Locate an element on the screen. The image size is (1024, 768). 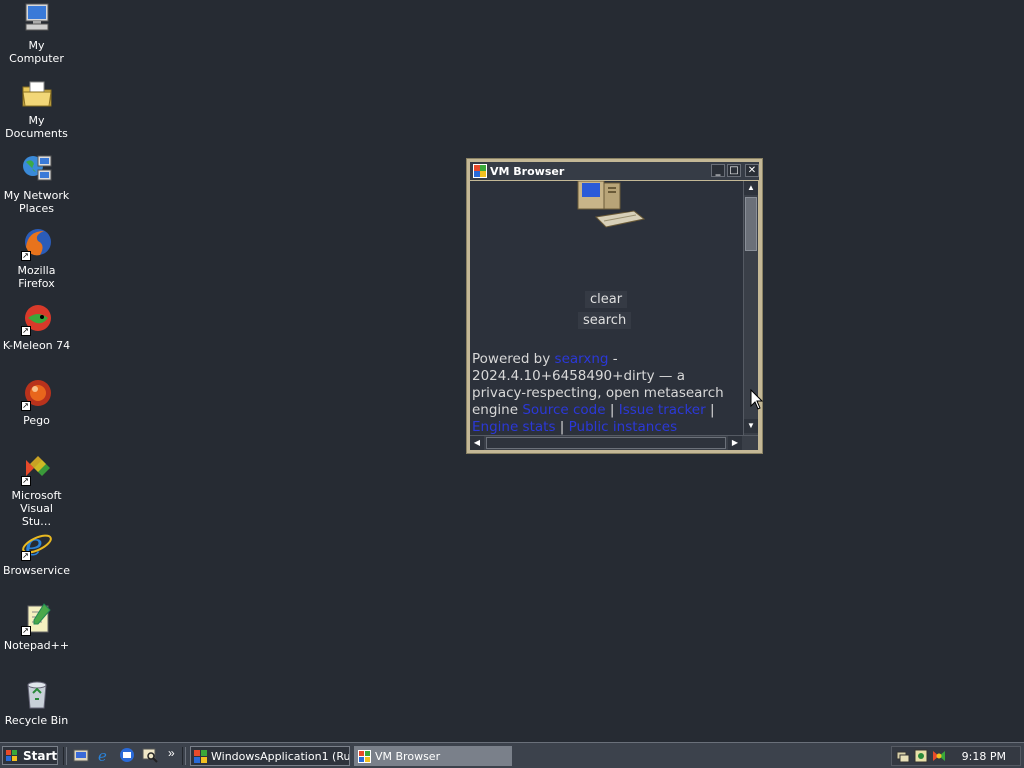
mouse-cursor-icon is located at coordinates (757, 399).